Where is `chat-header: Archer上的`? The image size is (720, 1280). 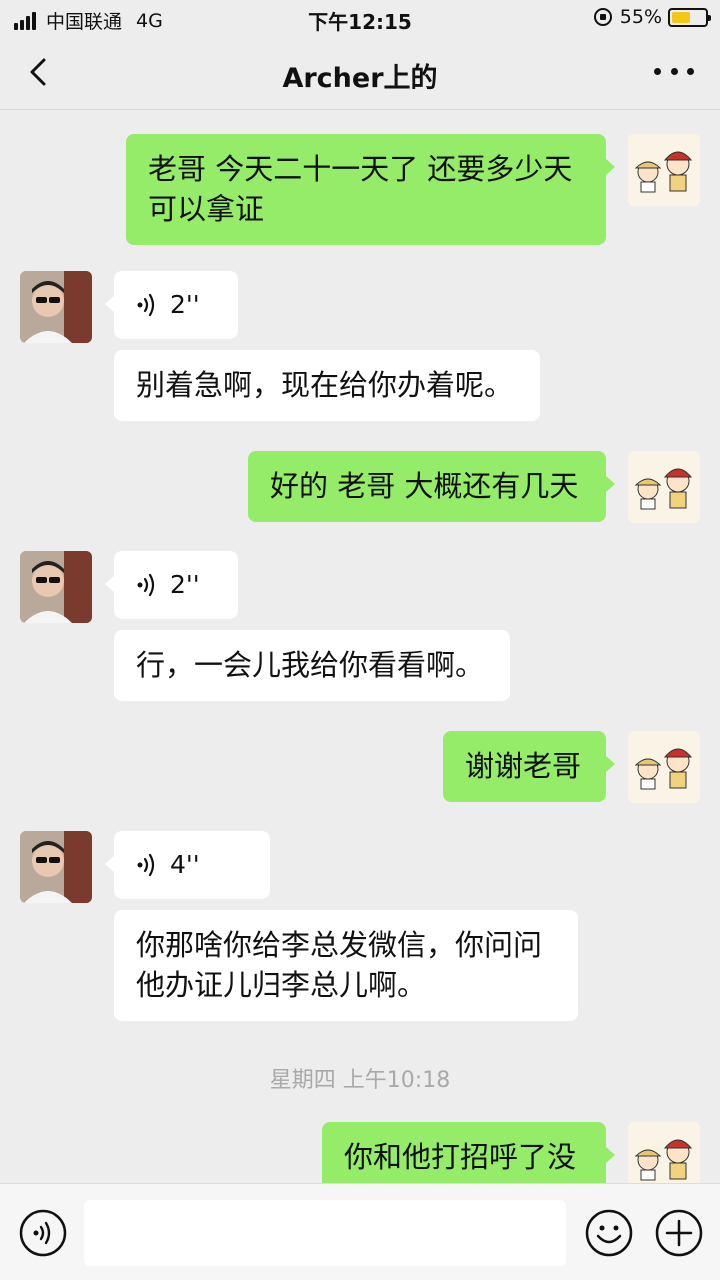
chat-header: Archer上的 is located at coordinates (360, 73).